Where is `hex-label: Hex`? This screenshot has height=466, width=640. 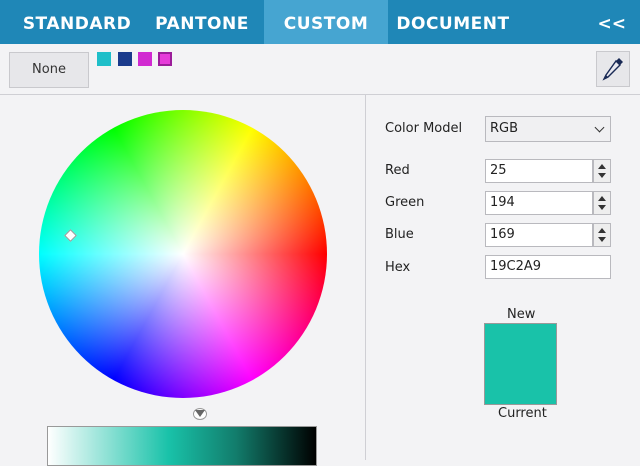 hex-label: Hex is located at coordinates (398, 267).